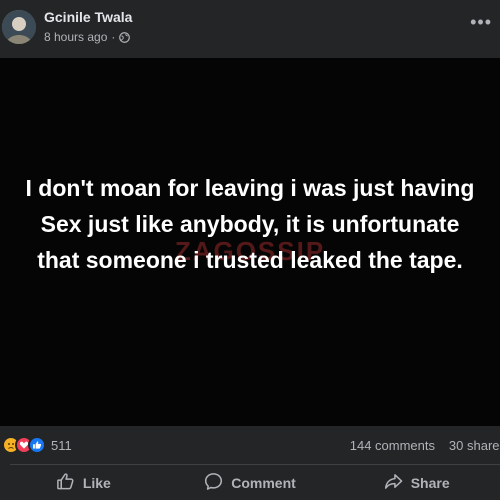 This screenshot has width=500, height=500. Describe the element at coordinates (393, 483) in the screenshot. I see `share-arrow-icon` at that location.